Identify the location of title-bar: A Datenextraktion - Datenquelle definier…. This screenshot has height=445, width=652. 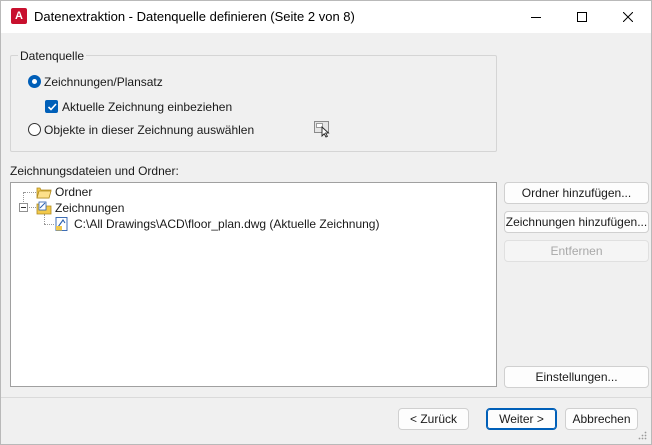
(326, 17).